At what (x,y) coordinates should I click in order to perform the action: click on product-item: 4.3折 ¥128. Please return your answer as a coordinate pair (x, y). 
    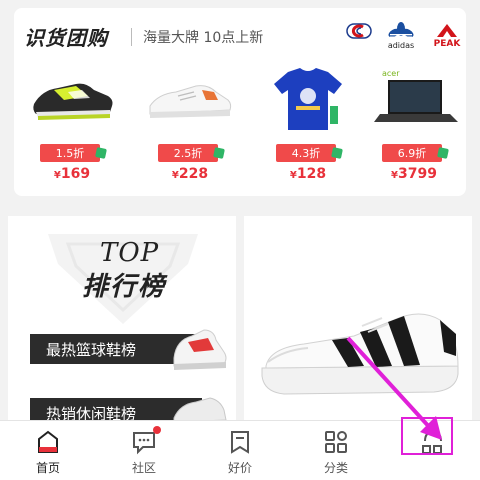
    Looking at the image, I should click on (308, 129).